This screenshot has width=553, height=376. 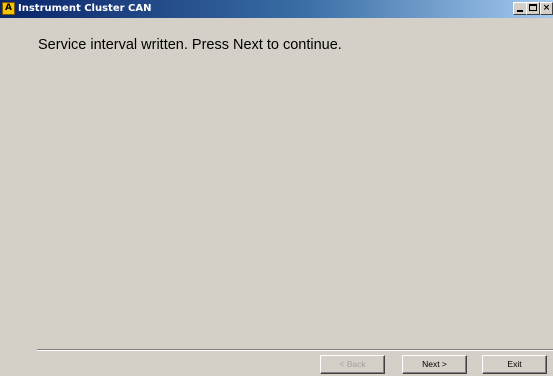 What do you see at coordinates (85, 8) in the screenshot?
I see `window-title: Instrument Cluster CAN` at bounding box center [85, 8].